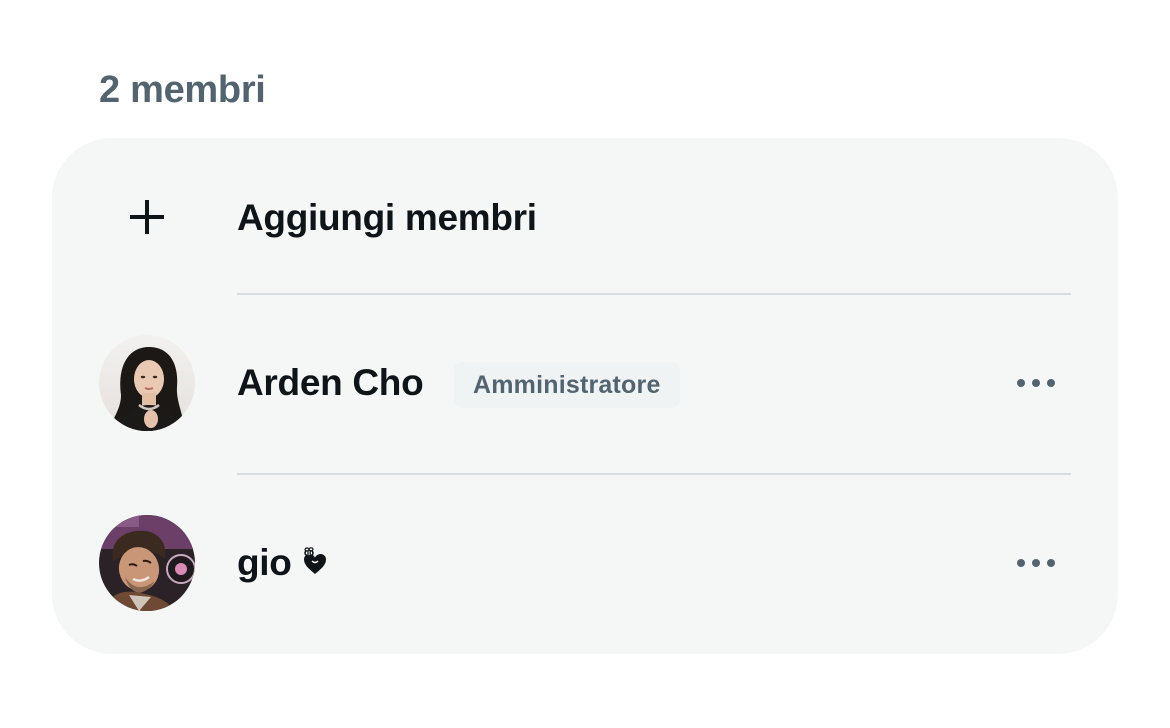 This screenshot has height=728, width=1170. Describe the element at coordinates (264, 562) in the screenshot. I see `member-name: gio` at that location.